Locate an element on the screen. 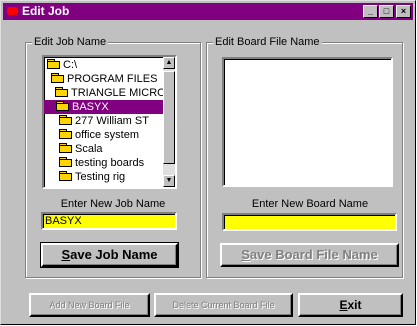 Image resolution: width=417 pixels, height=326 pixels. tree-item-testing-rig: Testing rig is located at coordinates (86, 177).